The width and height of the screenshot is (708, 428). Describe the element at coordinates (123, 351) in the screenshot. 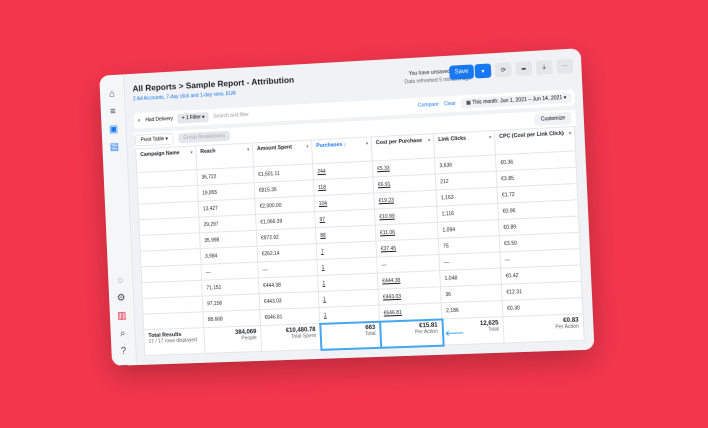

I see `help-icon: ?` at that location.